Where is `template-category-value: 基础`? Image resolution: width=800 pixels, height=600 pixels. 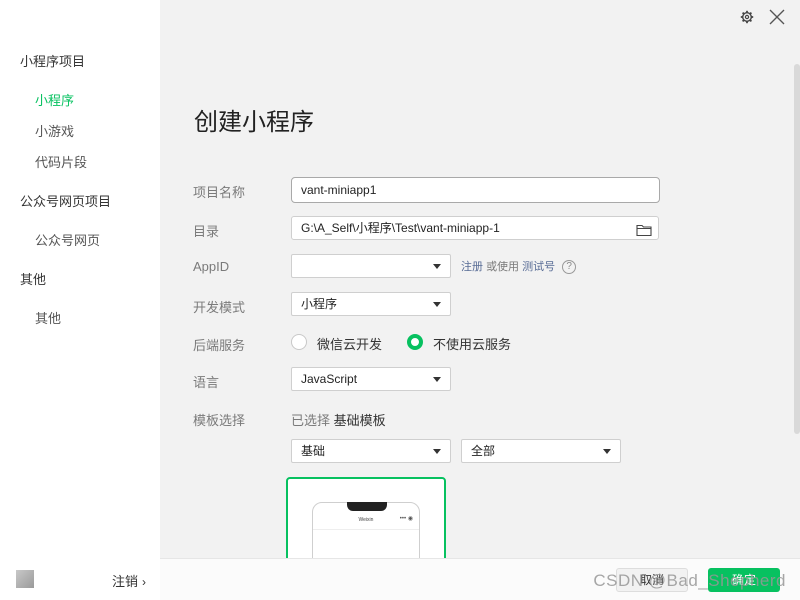
template-category-value: 基础 is located at coordinates (313, 451).